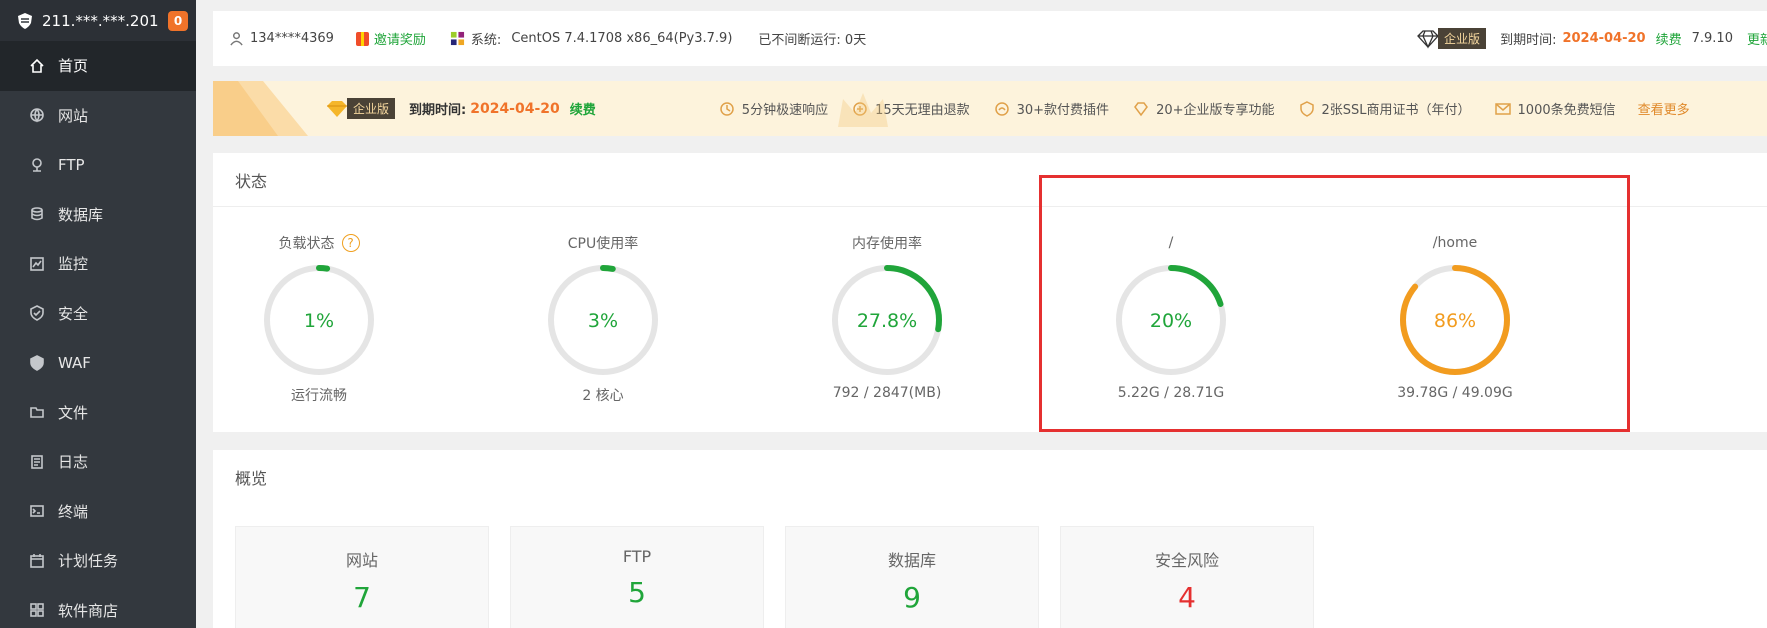  Describe the element at coordinates (1712, 38) in the screenshot. I see `version: 7.9.10` at that location.